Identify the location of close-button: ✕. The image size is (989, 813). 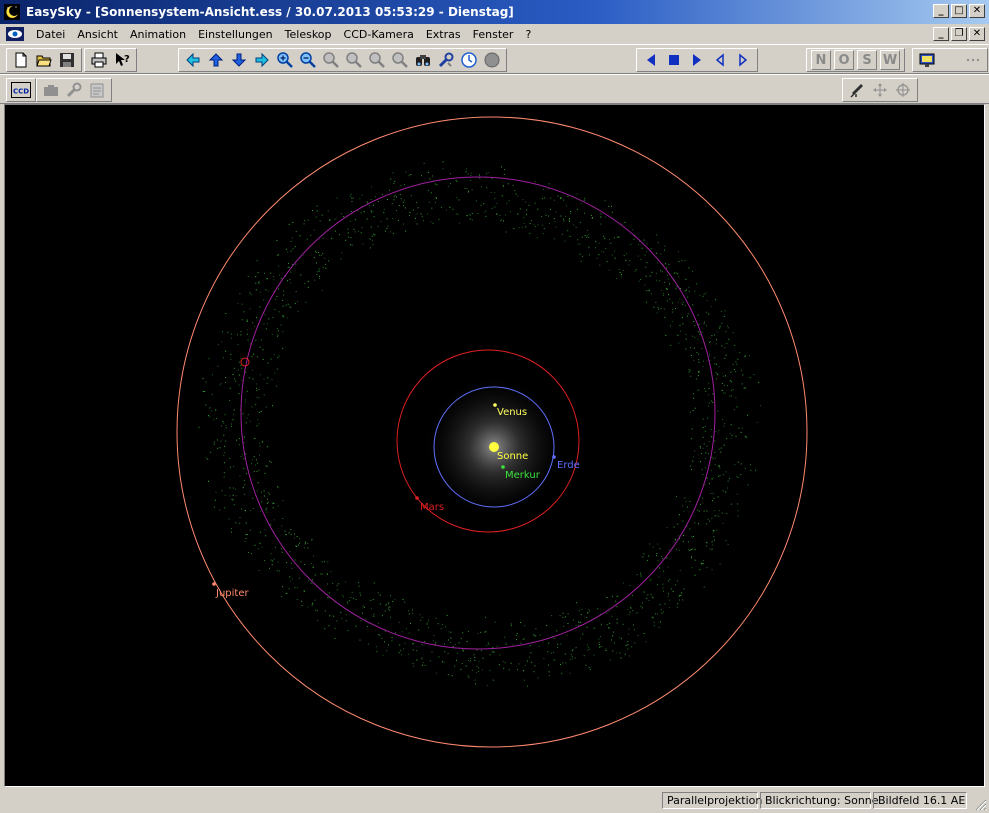
(977, 11).